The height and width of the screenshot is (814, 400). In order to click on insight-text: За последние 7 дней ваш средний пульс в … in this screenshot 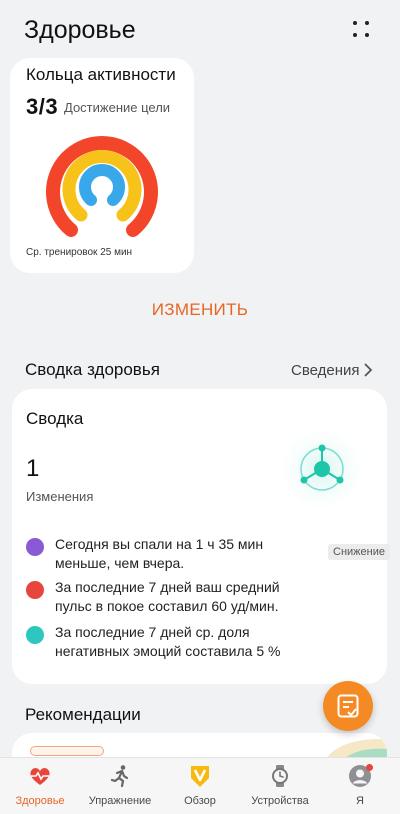, I will do `click(167, 596)`.